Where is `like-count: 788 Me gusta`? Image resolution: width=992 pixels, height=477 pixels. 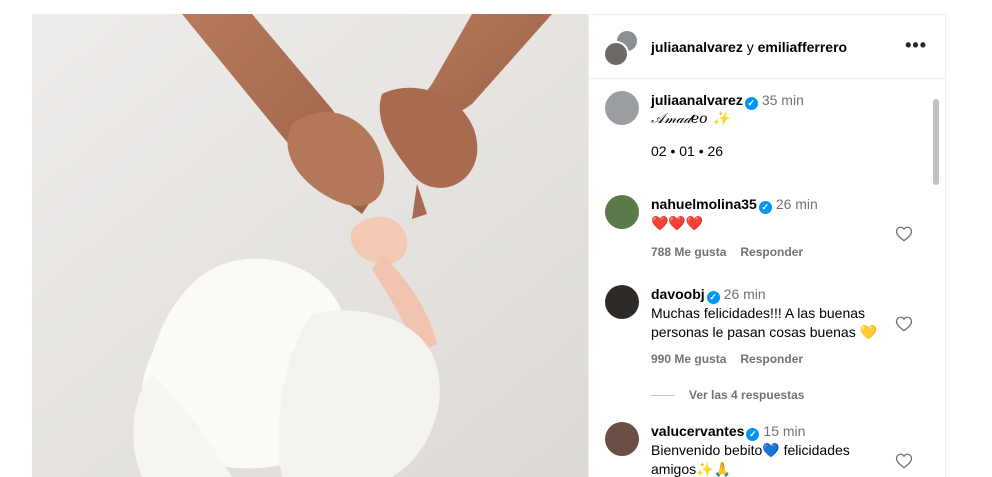
like-count: 788 Me gusta is located at coordinates (688, 252).